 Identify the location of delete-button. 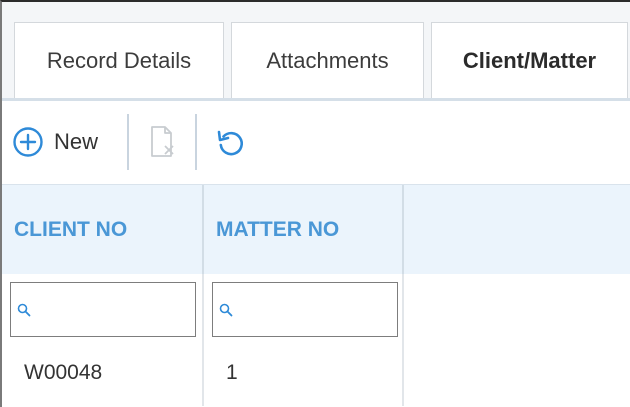
(164, 142).